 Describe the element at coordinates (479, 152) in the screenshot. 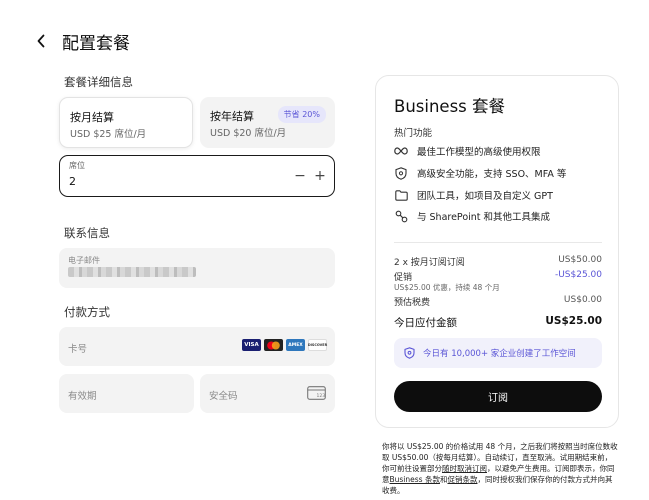

I see `feature-text: 最佳工作模型的高级使用权限` at that location.